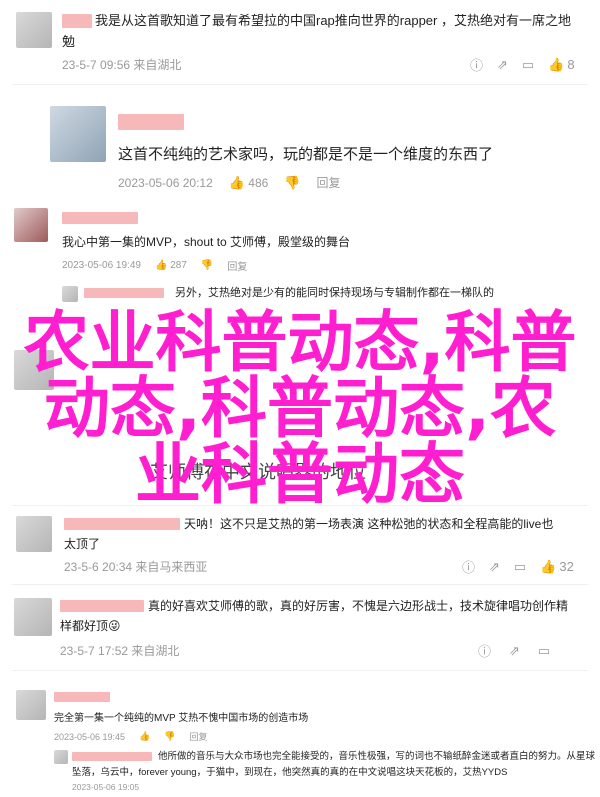  I want to click on comment-text-cont: 勉, so click(69, 41).